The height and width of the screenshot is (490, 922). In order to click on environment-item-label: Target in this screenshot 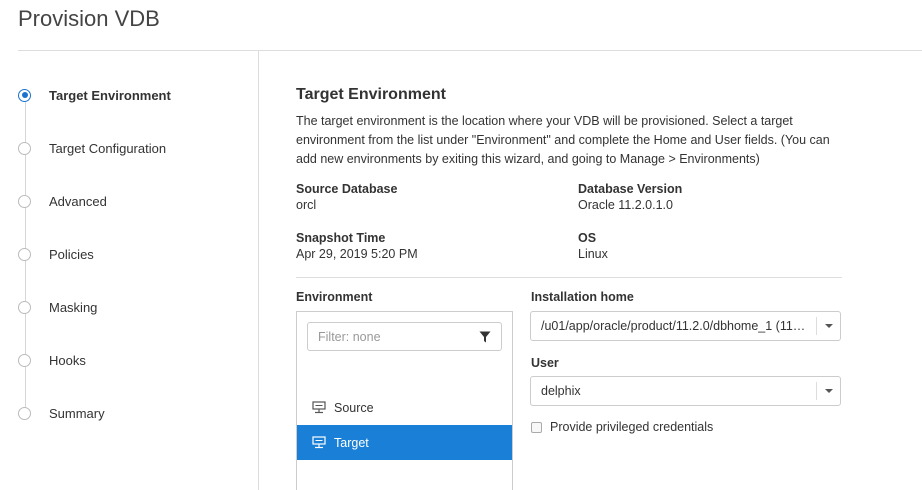, I will do `click(351, 442)`.